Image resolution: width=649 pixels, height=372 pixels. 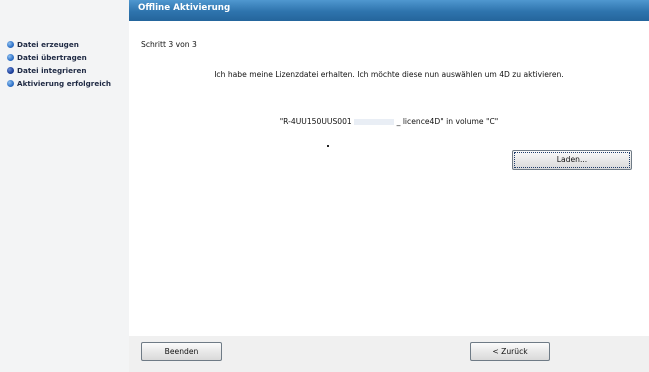 What do you see at coordinates (52, 57) in the screenshot?
I see `step-label: Datei übertragen` at bounding box center [52, 57].